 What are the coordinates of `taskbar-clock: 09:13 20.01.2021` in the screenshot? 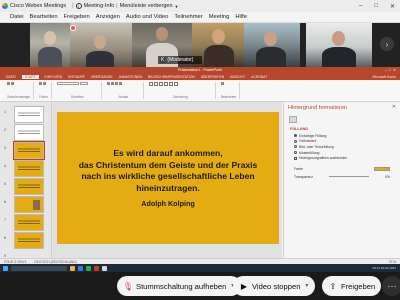 It's located at (384, 268).